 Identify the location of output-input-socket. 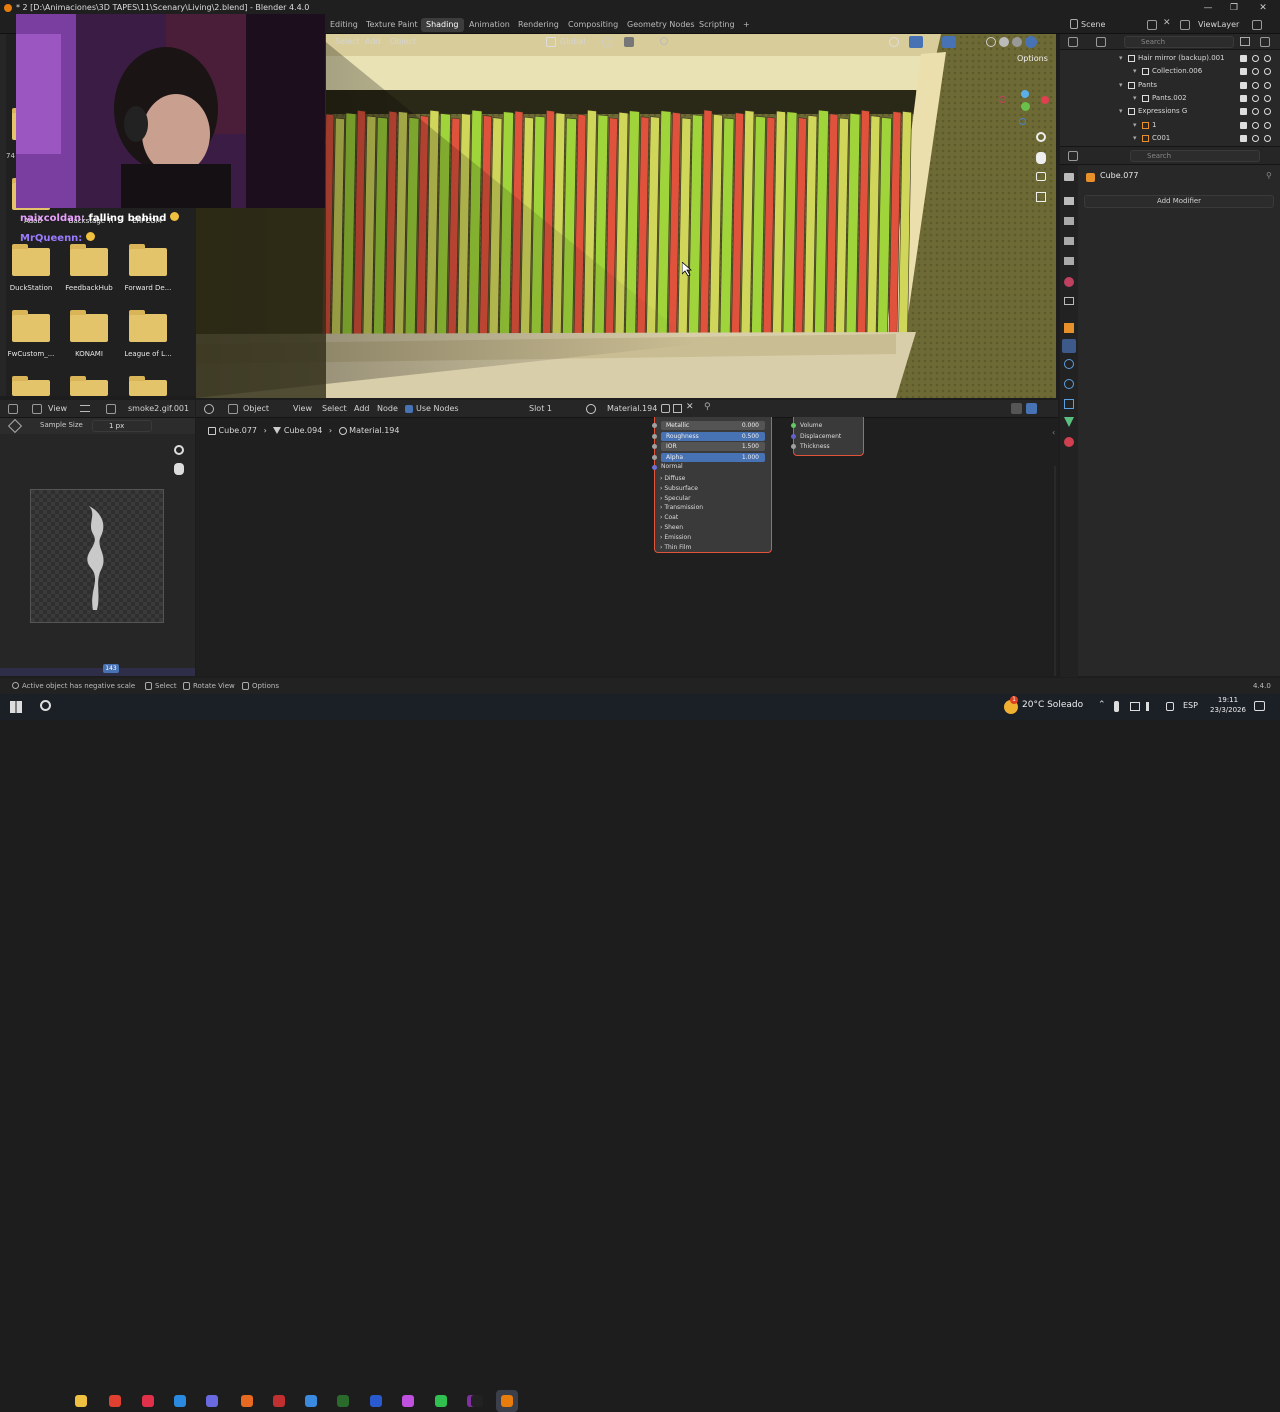
(793, 446).